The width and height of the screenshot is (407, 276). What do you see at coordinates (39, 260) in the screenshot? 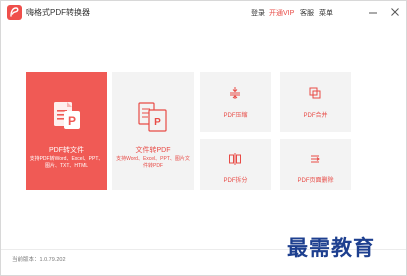
I see `version-label: 当前版本：1.0.79.202` at bounding box center [39, 260].